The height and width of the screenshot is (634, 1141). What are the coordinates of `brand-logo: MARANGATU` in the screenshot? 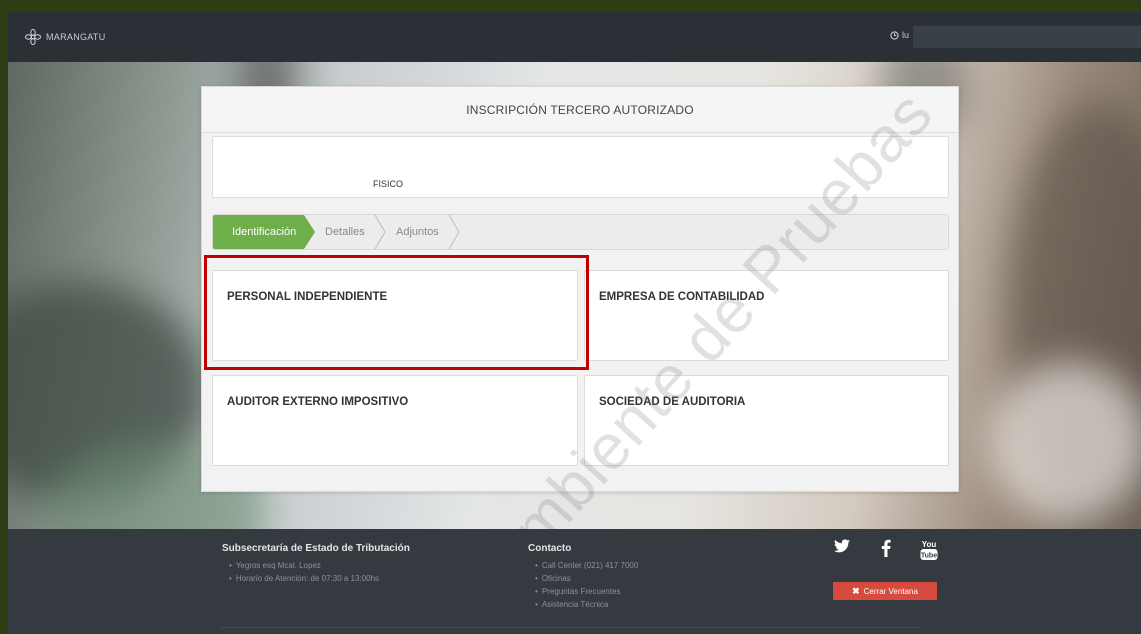 It's located at (65, 37).